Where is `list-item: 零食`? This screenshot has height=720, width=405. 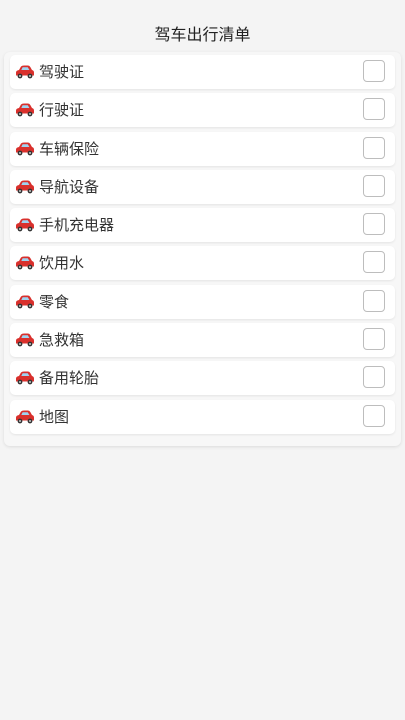 list-item: 零食 is located at coordinates (202, 301).